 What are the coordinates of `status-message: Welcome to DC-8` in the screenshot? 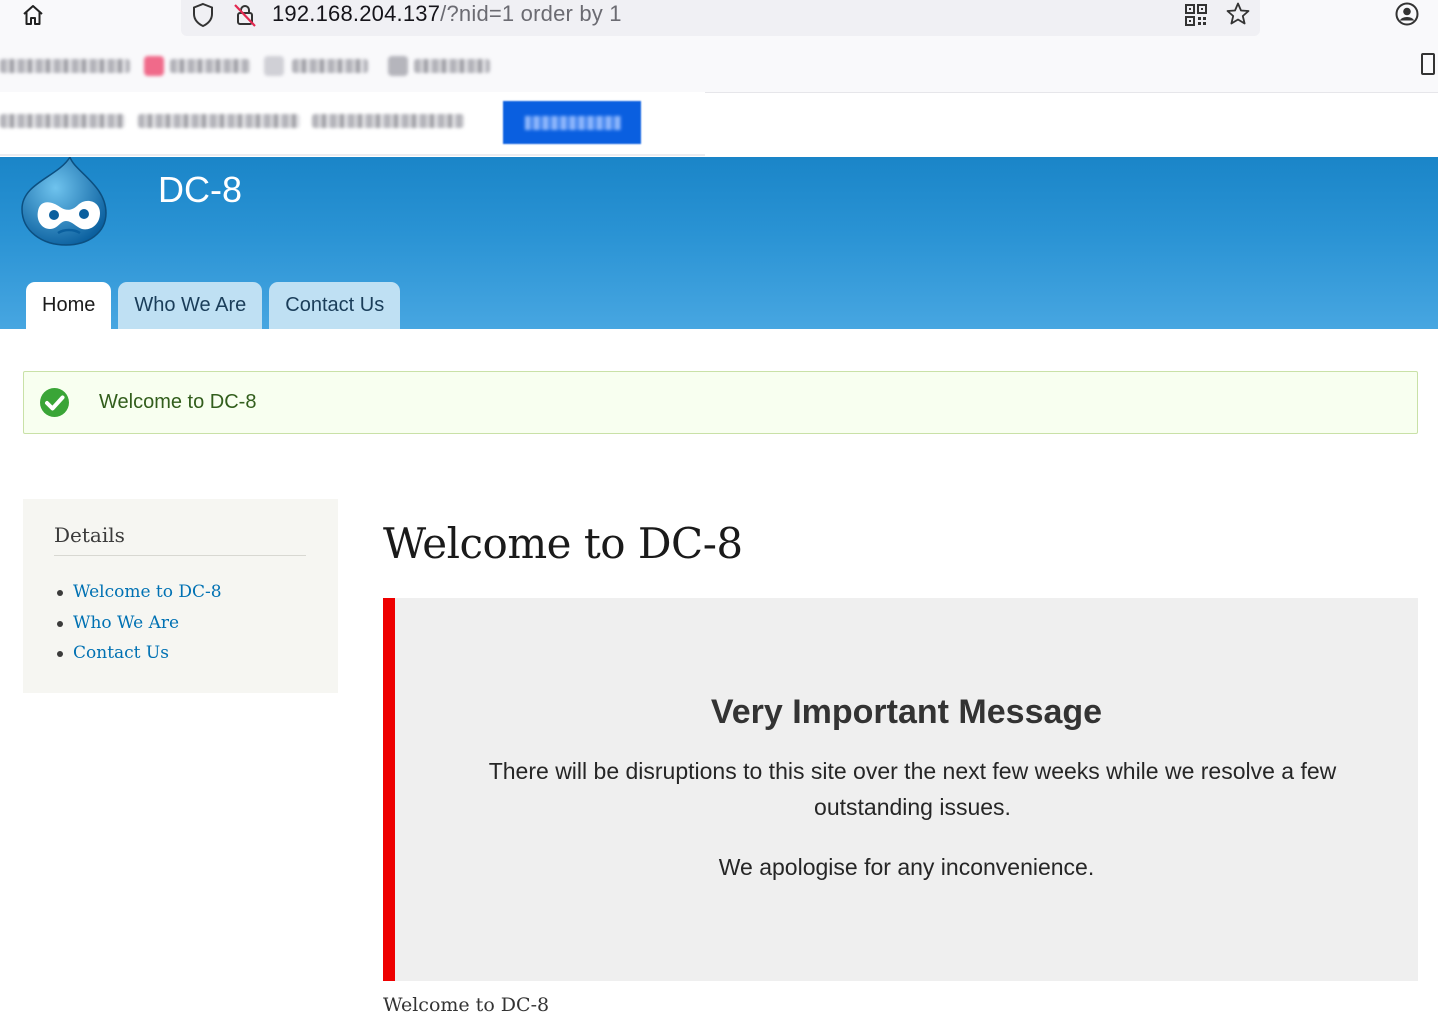 It's located at (720, 402).